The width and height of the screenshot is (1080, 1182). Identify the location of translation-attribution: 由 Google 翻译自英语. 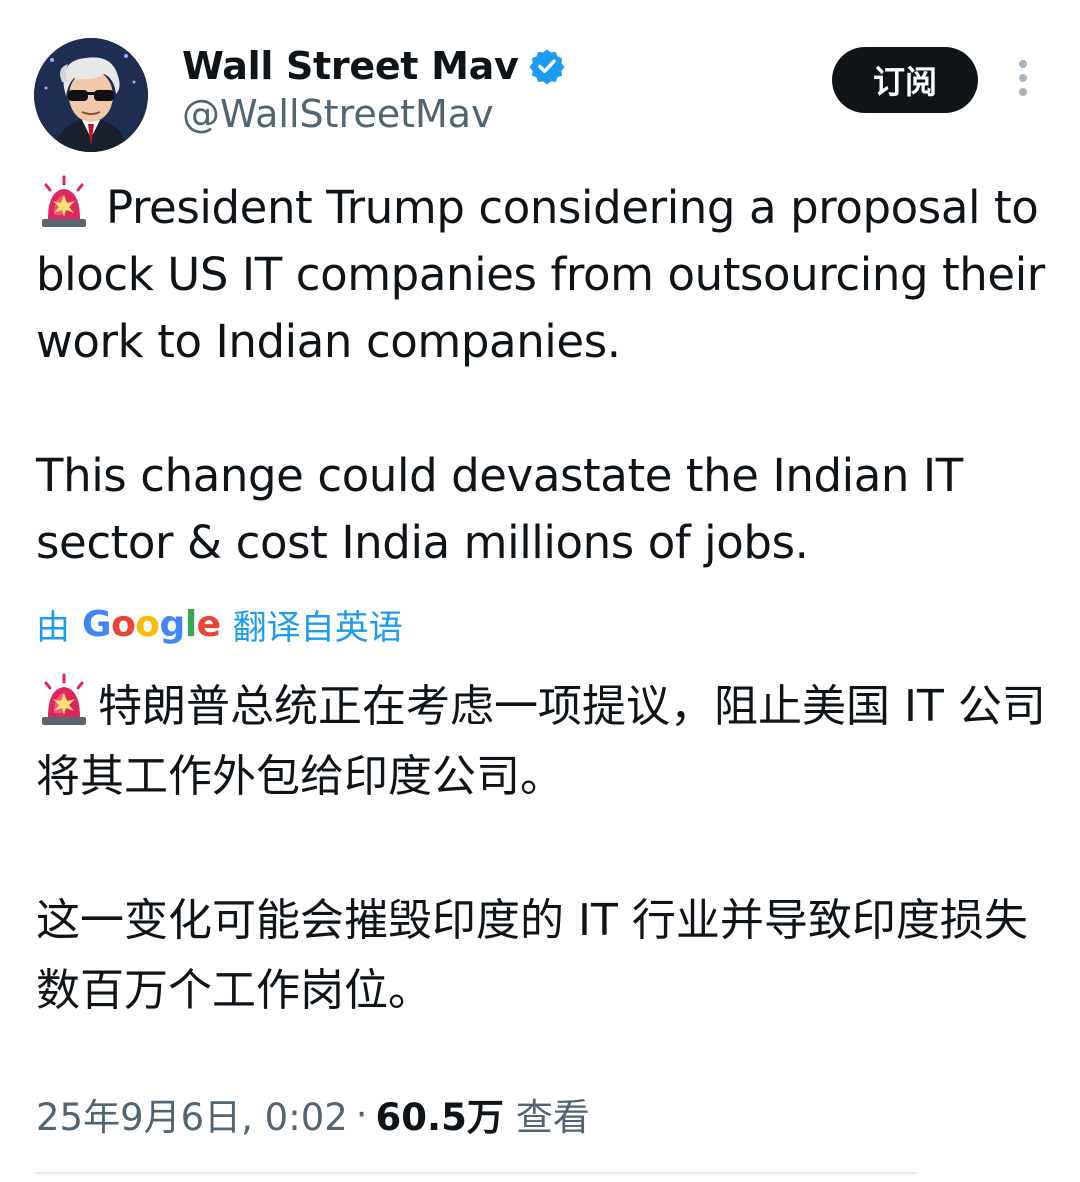
(219, 624).